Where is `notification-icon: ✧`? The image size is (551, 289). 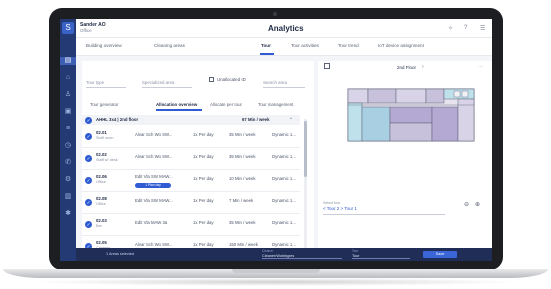 notification-icon: ✧ is located at coordinates (450, 28).